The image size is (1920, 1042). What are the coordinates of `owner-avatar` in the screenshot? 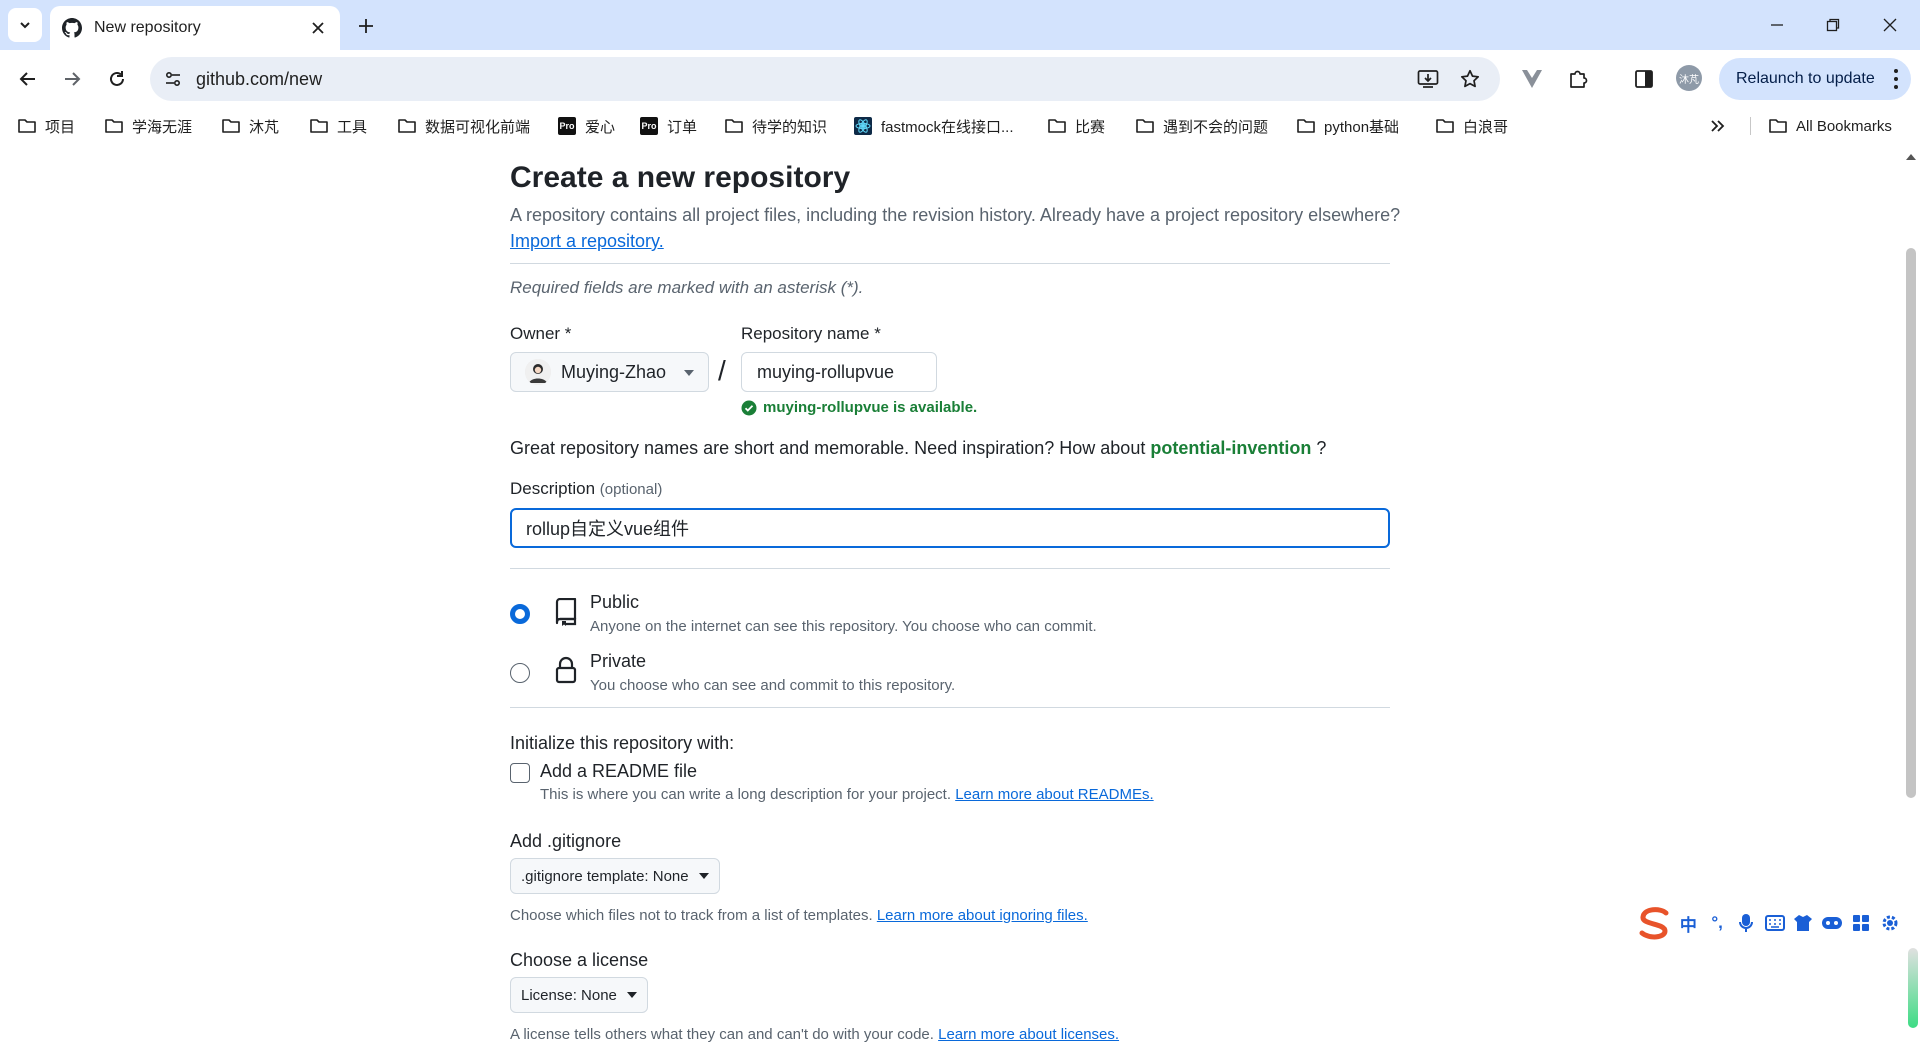 It's located at (538, 372).